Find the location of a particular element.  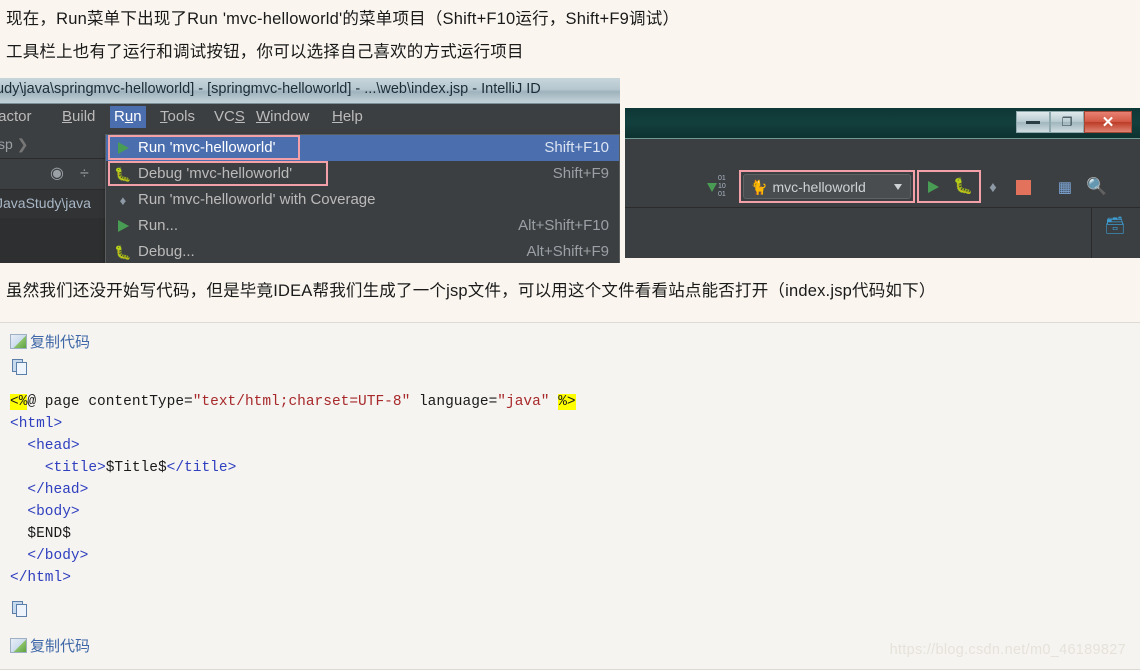

menu-tools: Tools is located at coordinates (177, 116).